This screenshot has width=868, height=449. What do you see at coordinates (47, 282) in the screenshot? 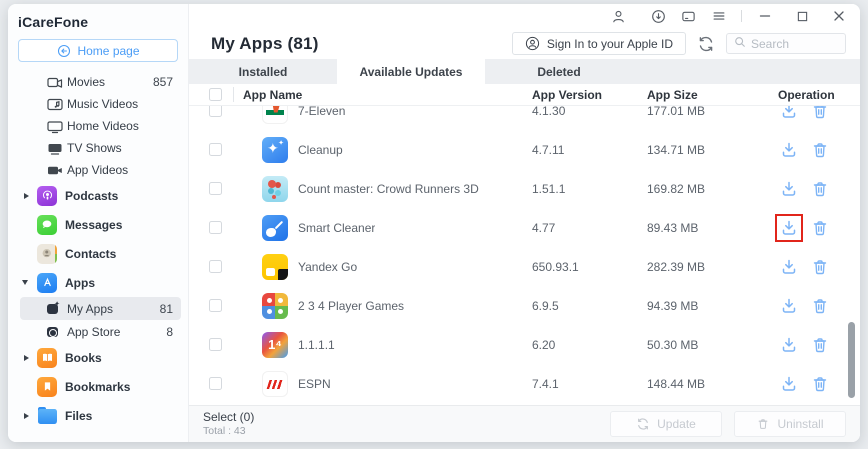
I see `app-store-icon` at bounding box center [47, 282].